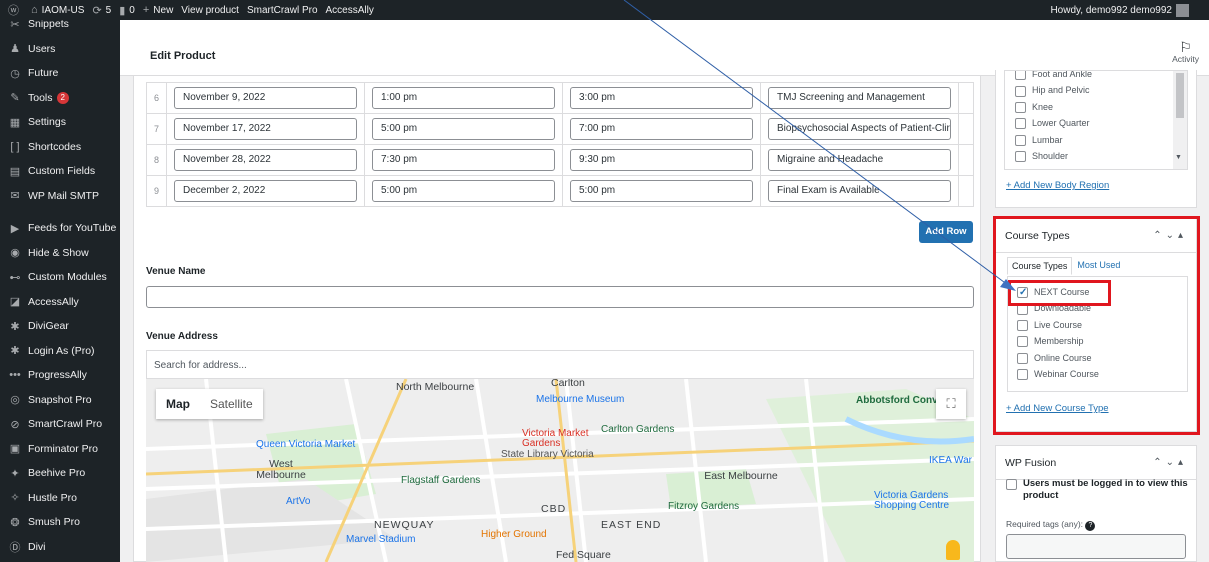  What do you see at coordinates (638, 429) in the screenshot?
I see `map-label-carlton-gardens: Carlton Gardens` at bounding box center [638, 429].